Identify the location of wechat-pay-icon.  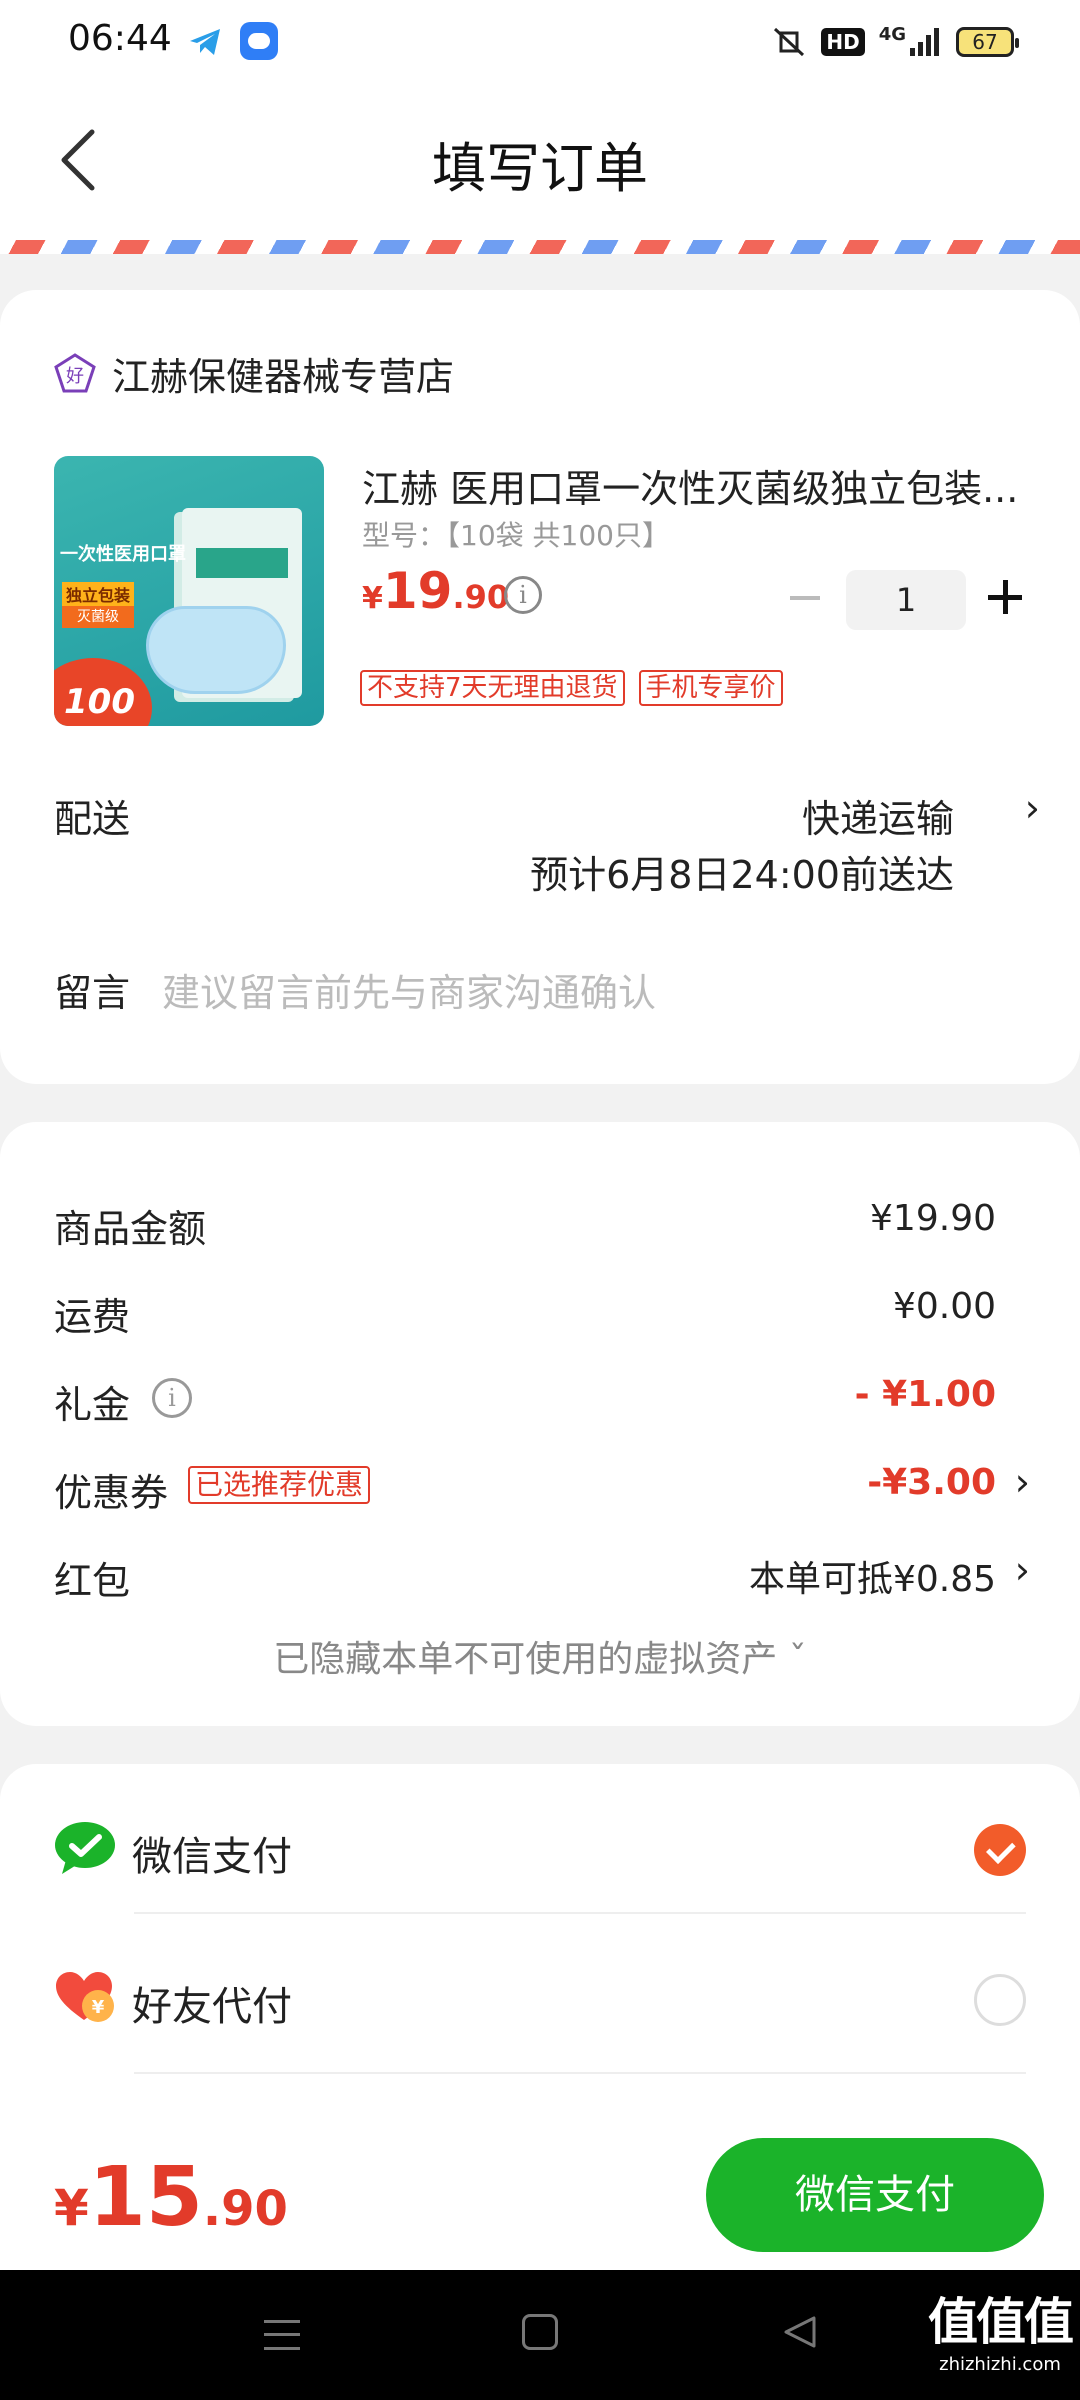
(85, 1848).